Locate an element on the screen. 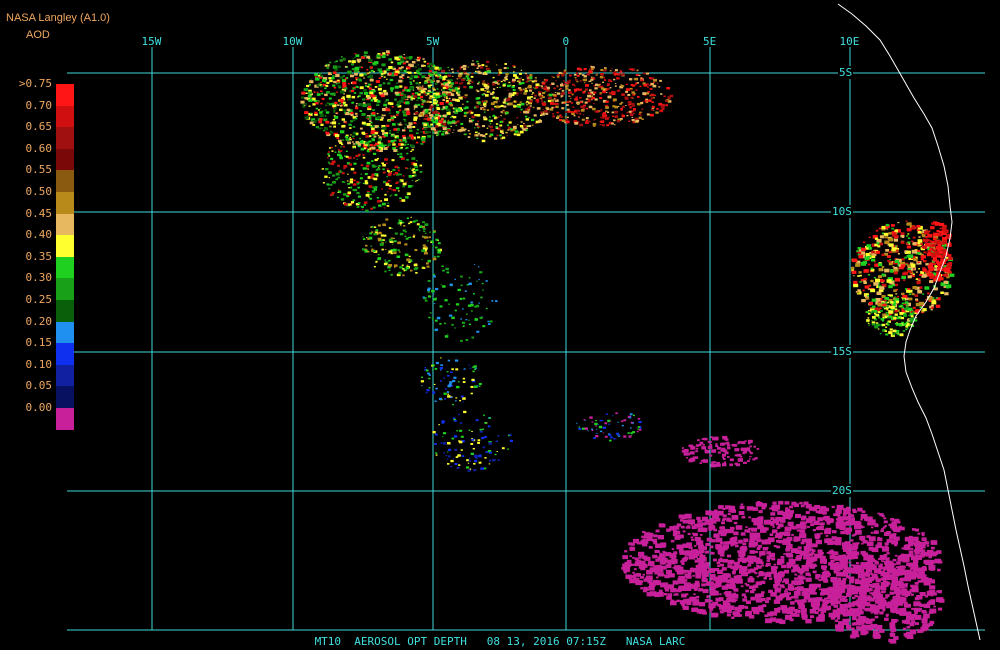 This screenshot has width=1000, height=650. legend-value-label: 0.10 is located at coordinates (39, 364).